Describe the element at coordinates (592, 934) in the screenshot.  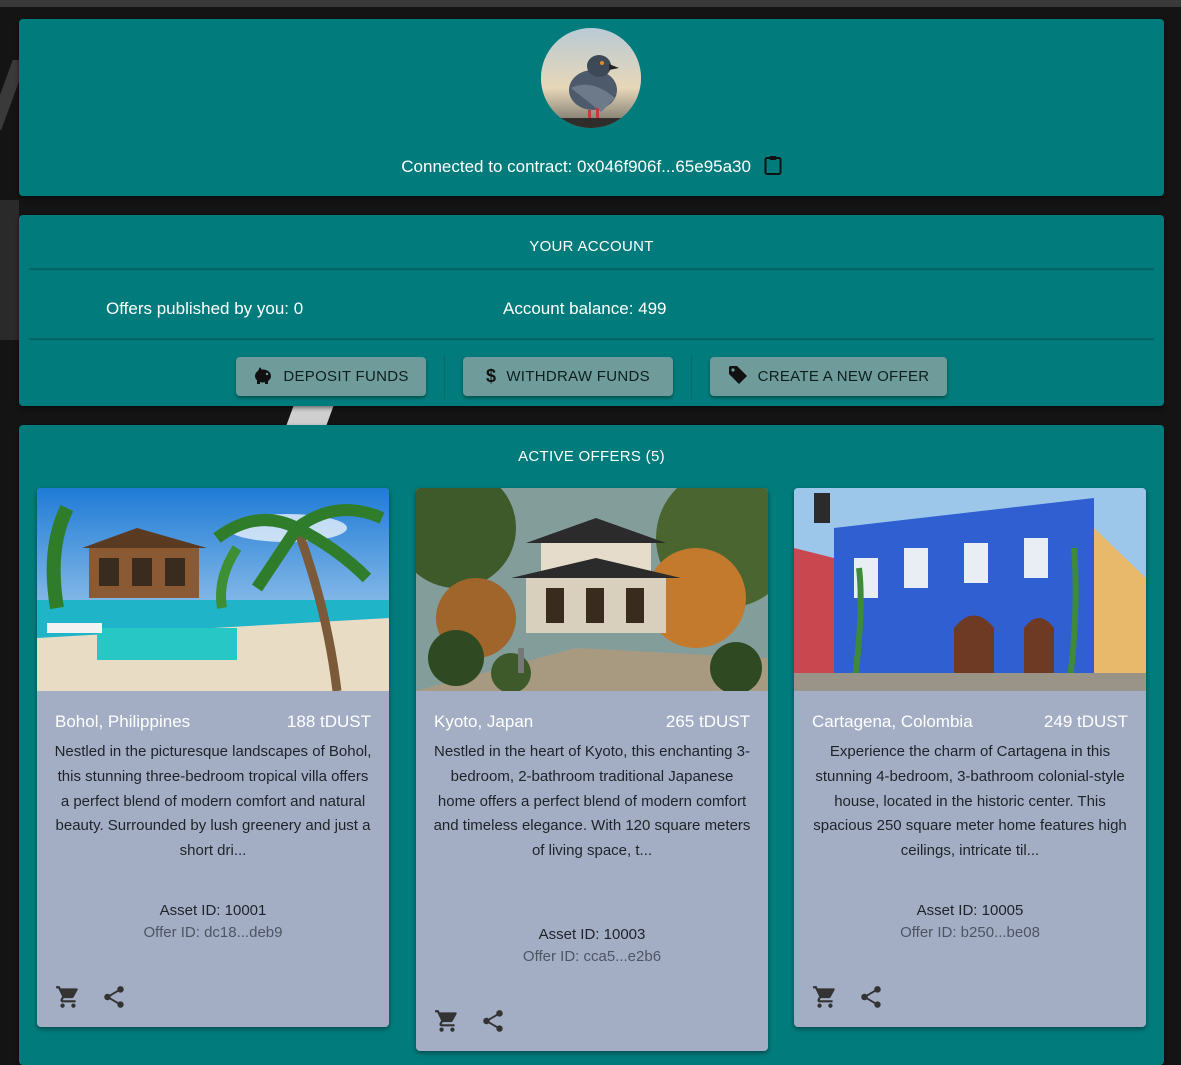
I see `asset-id: Asset ID: 10003` at that location.